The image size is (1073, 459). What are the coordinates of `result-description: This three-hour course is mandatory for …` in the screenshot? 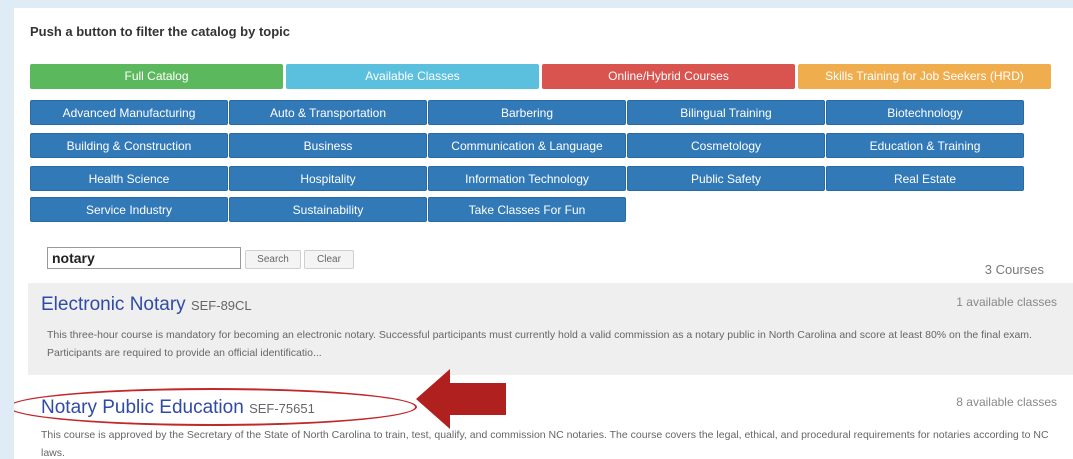 It's located at (539, 344).